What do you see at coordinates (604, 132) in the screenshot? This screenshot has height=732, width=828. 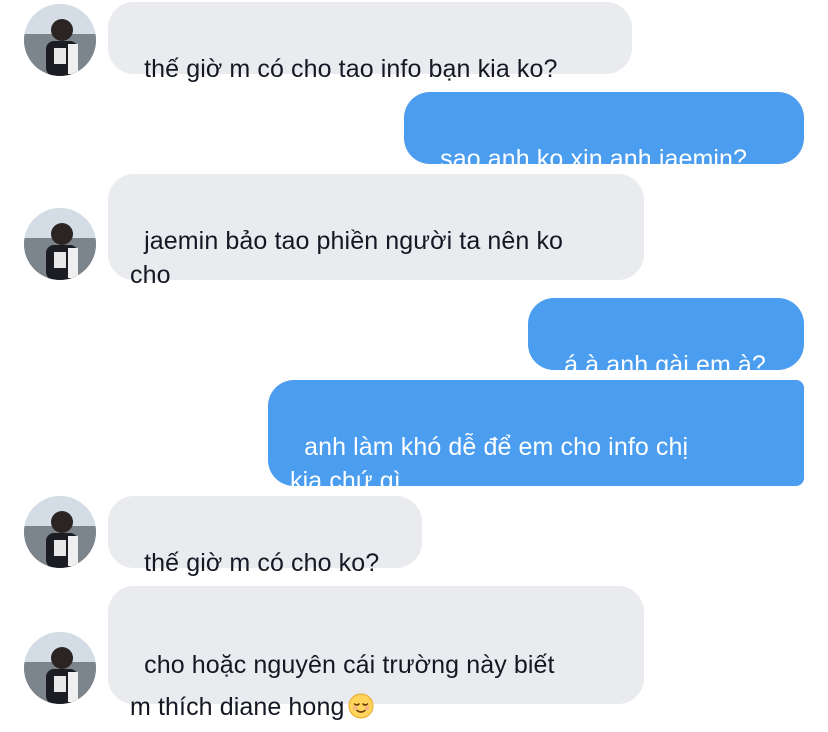 I see `message-bubble-outgoing: sao anh ko xin anh jaemin?` at bounding box center [604, 132].